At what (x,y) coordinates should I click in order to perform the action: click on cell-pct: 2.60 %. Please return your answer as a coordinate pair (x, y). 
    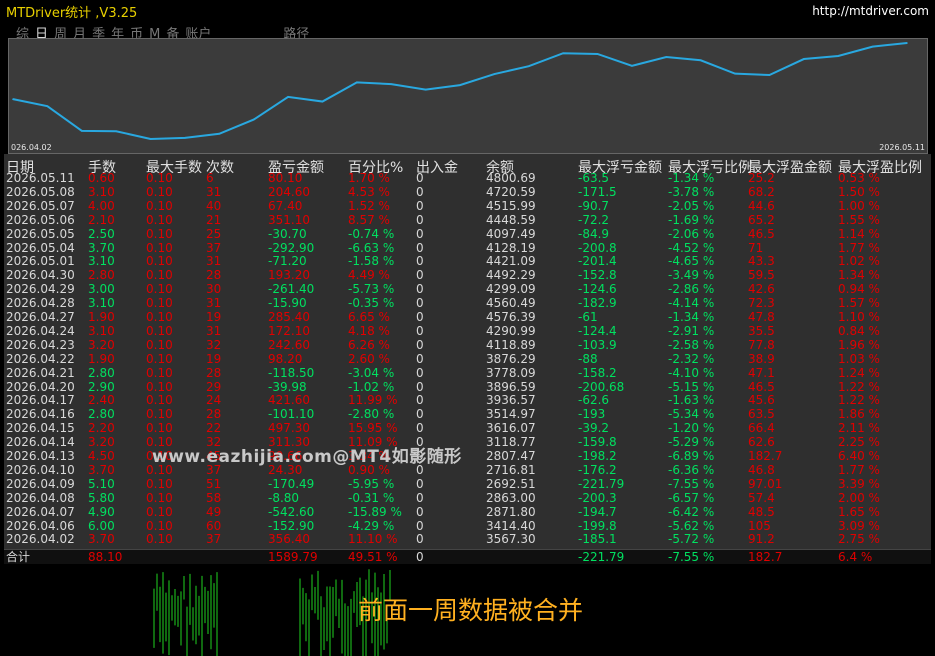
    Looking at the image, I should click on (369, 358).